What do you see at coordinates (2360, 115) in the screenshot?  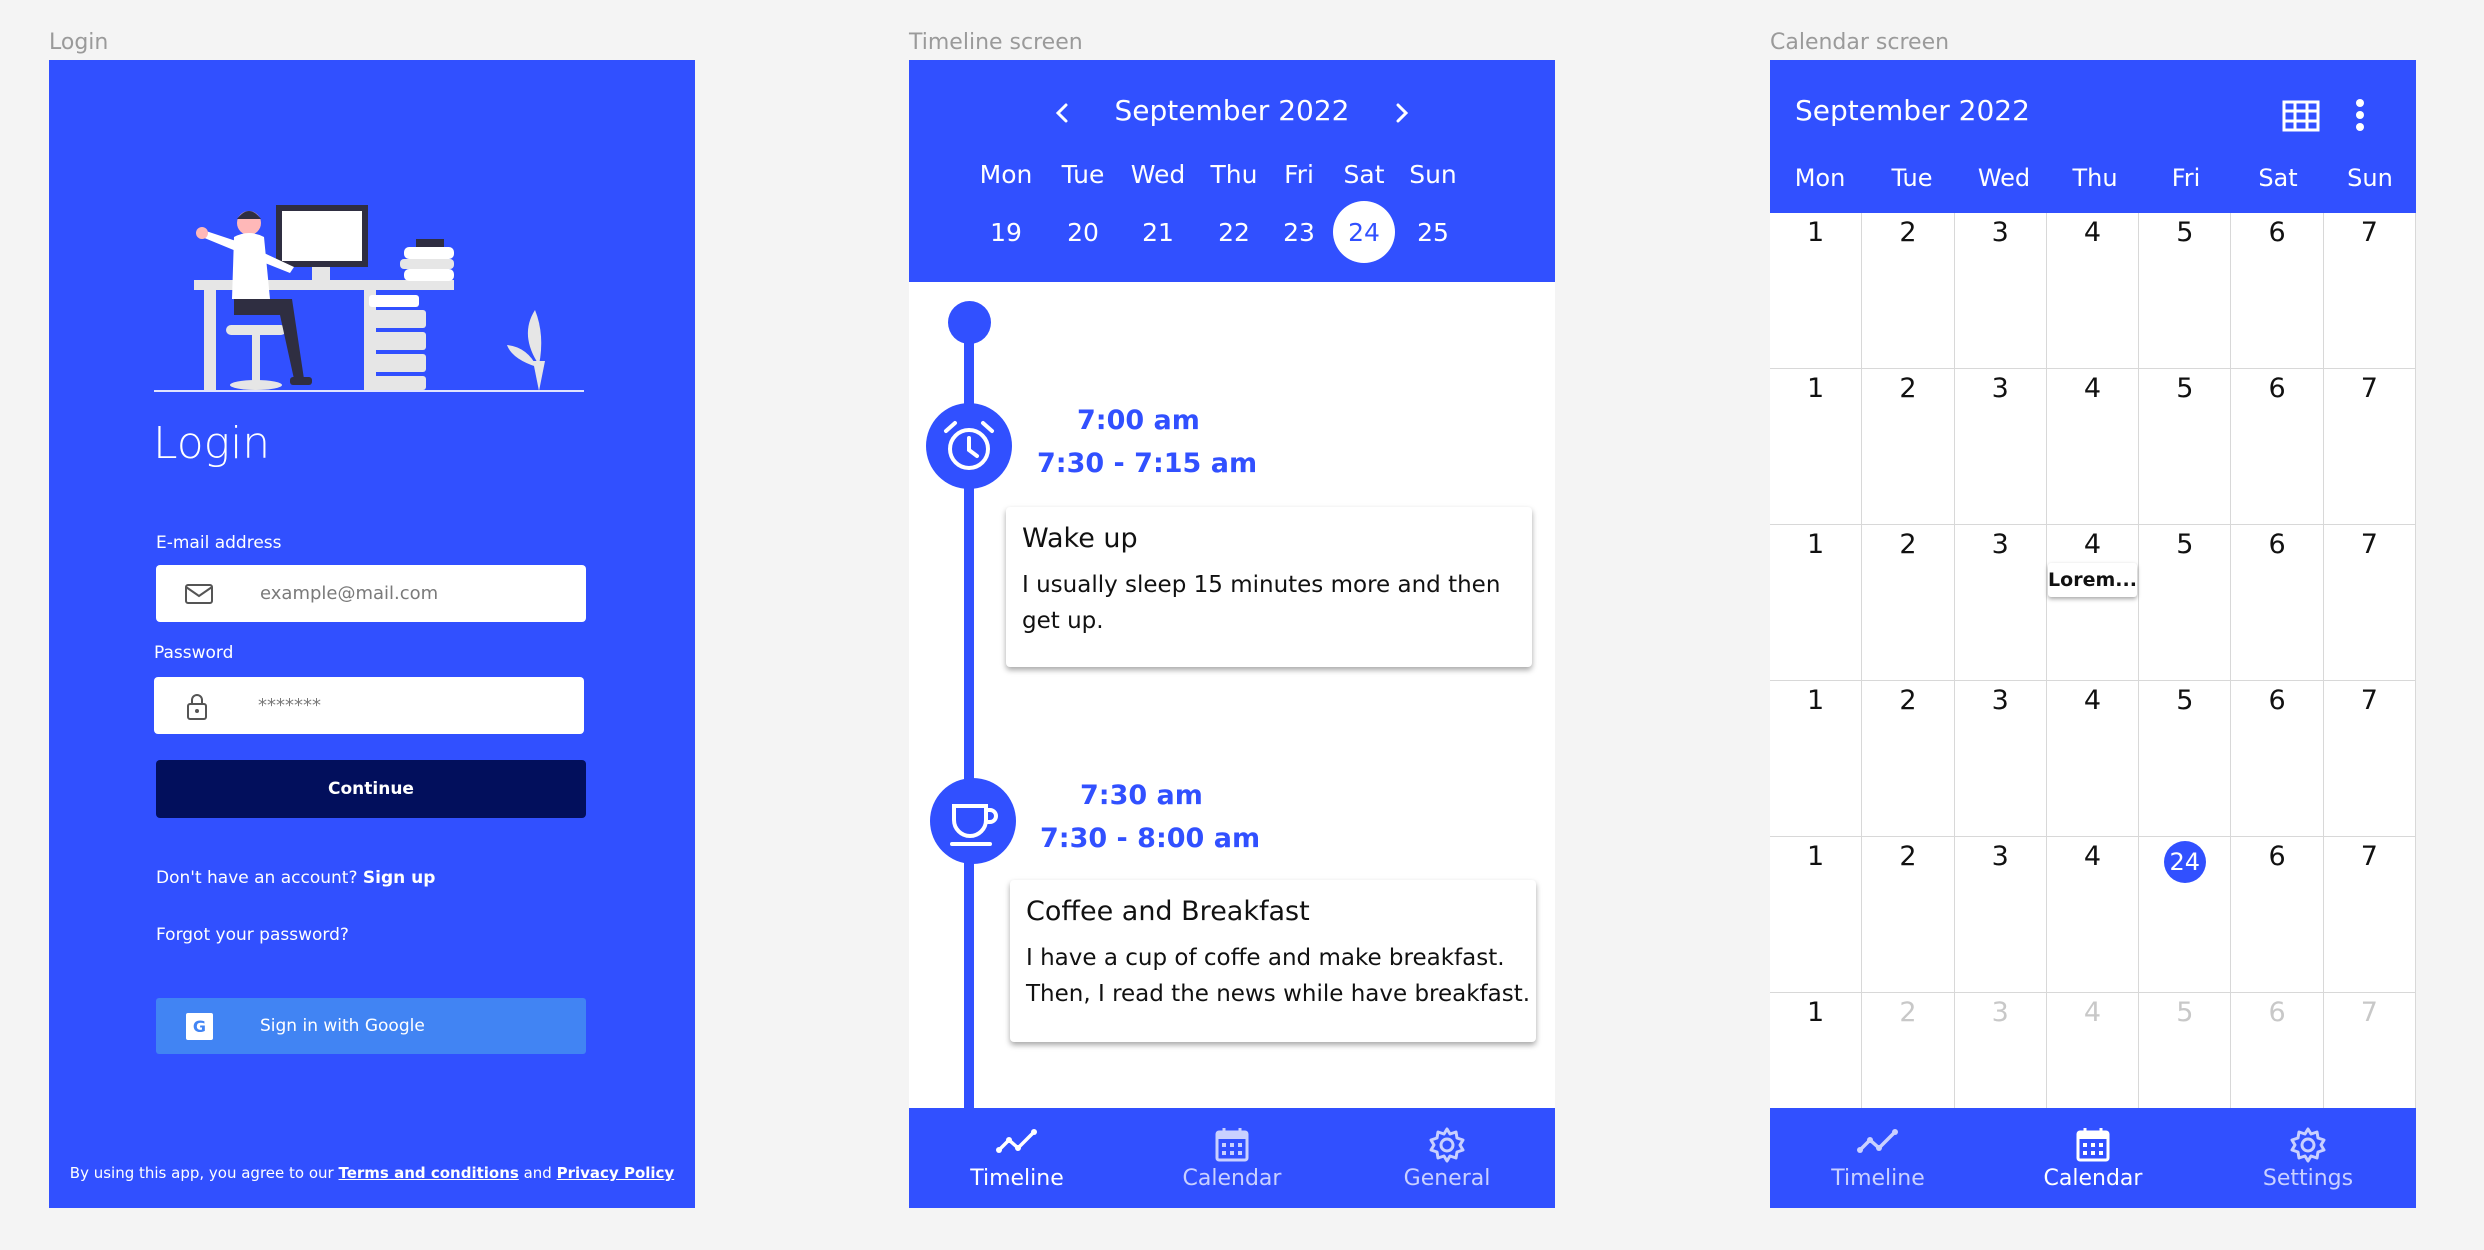 I see `more-vertical-icon` at bounding box center [2360, 115].